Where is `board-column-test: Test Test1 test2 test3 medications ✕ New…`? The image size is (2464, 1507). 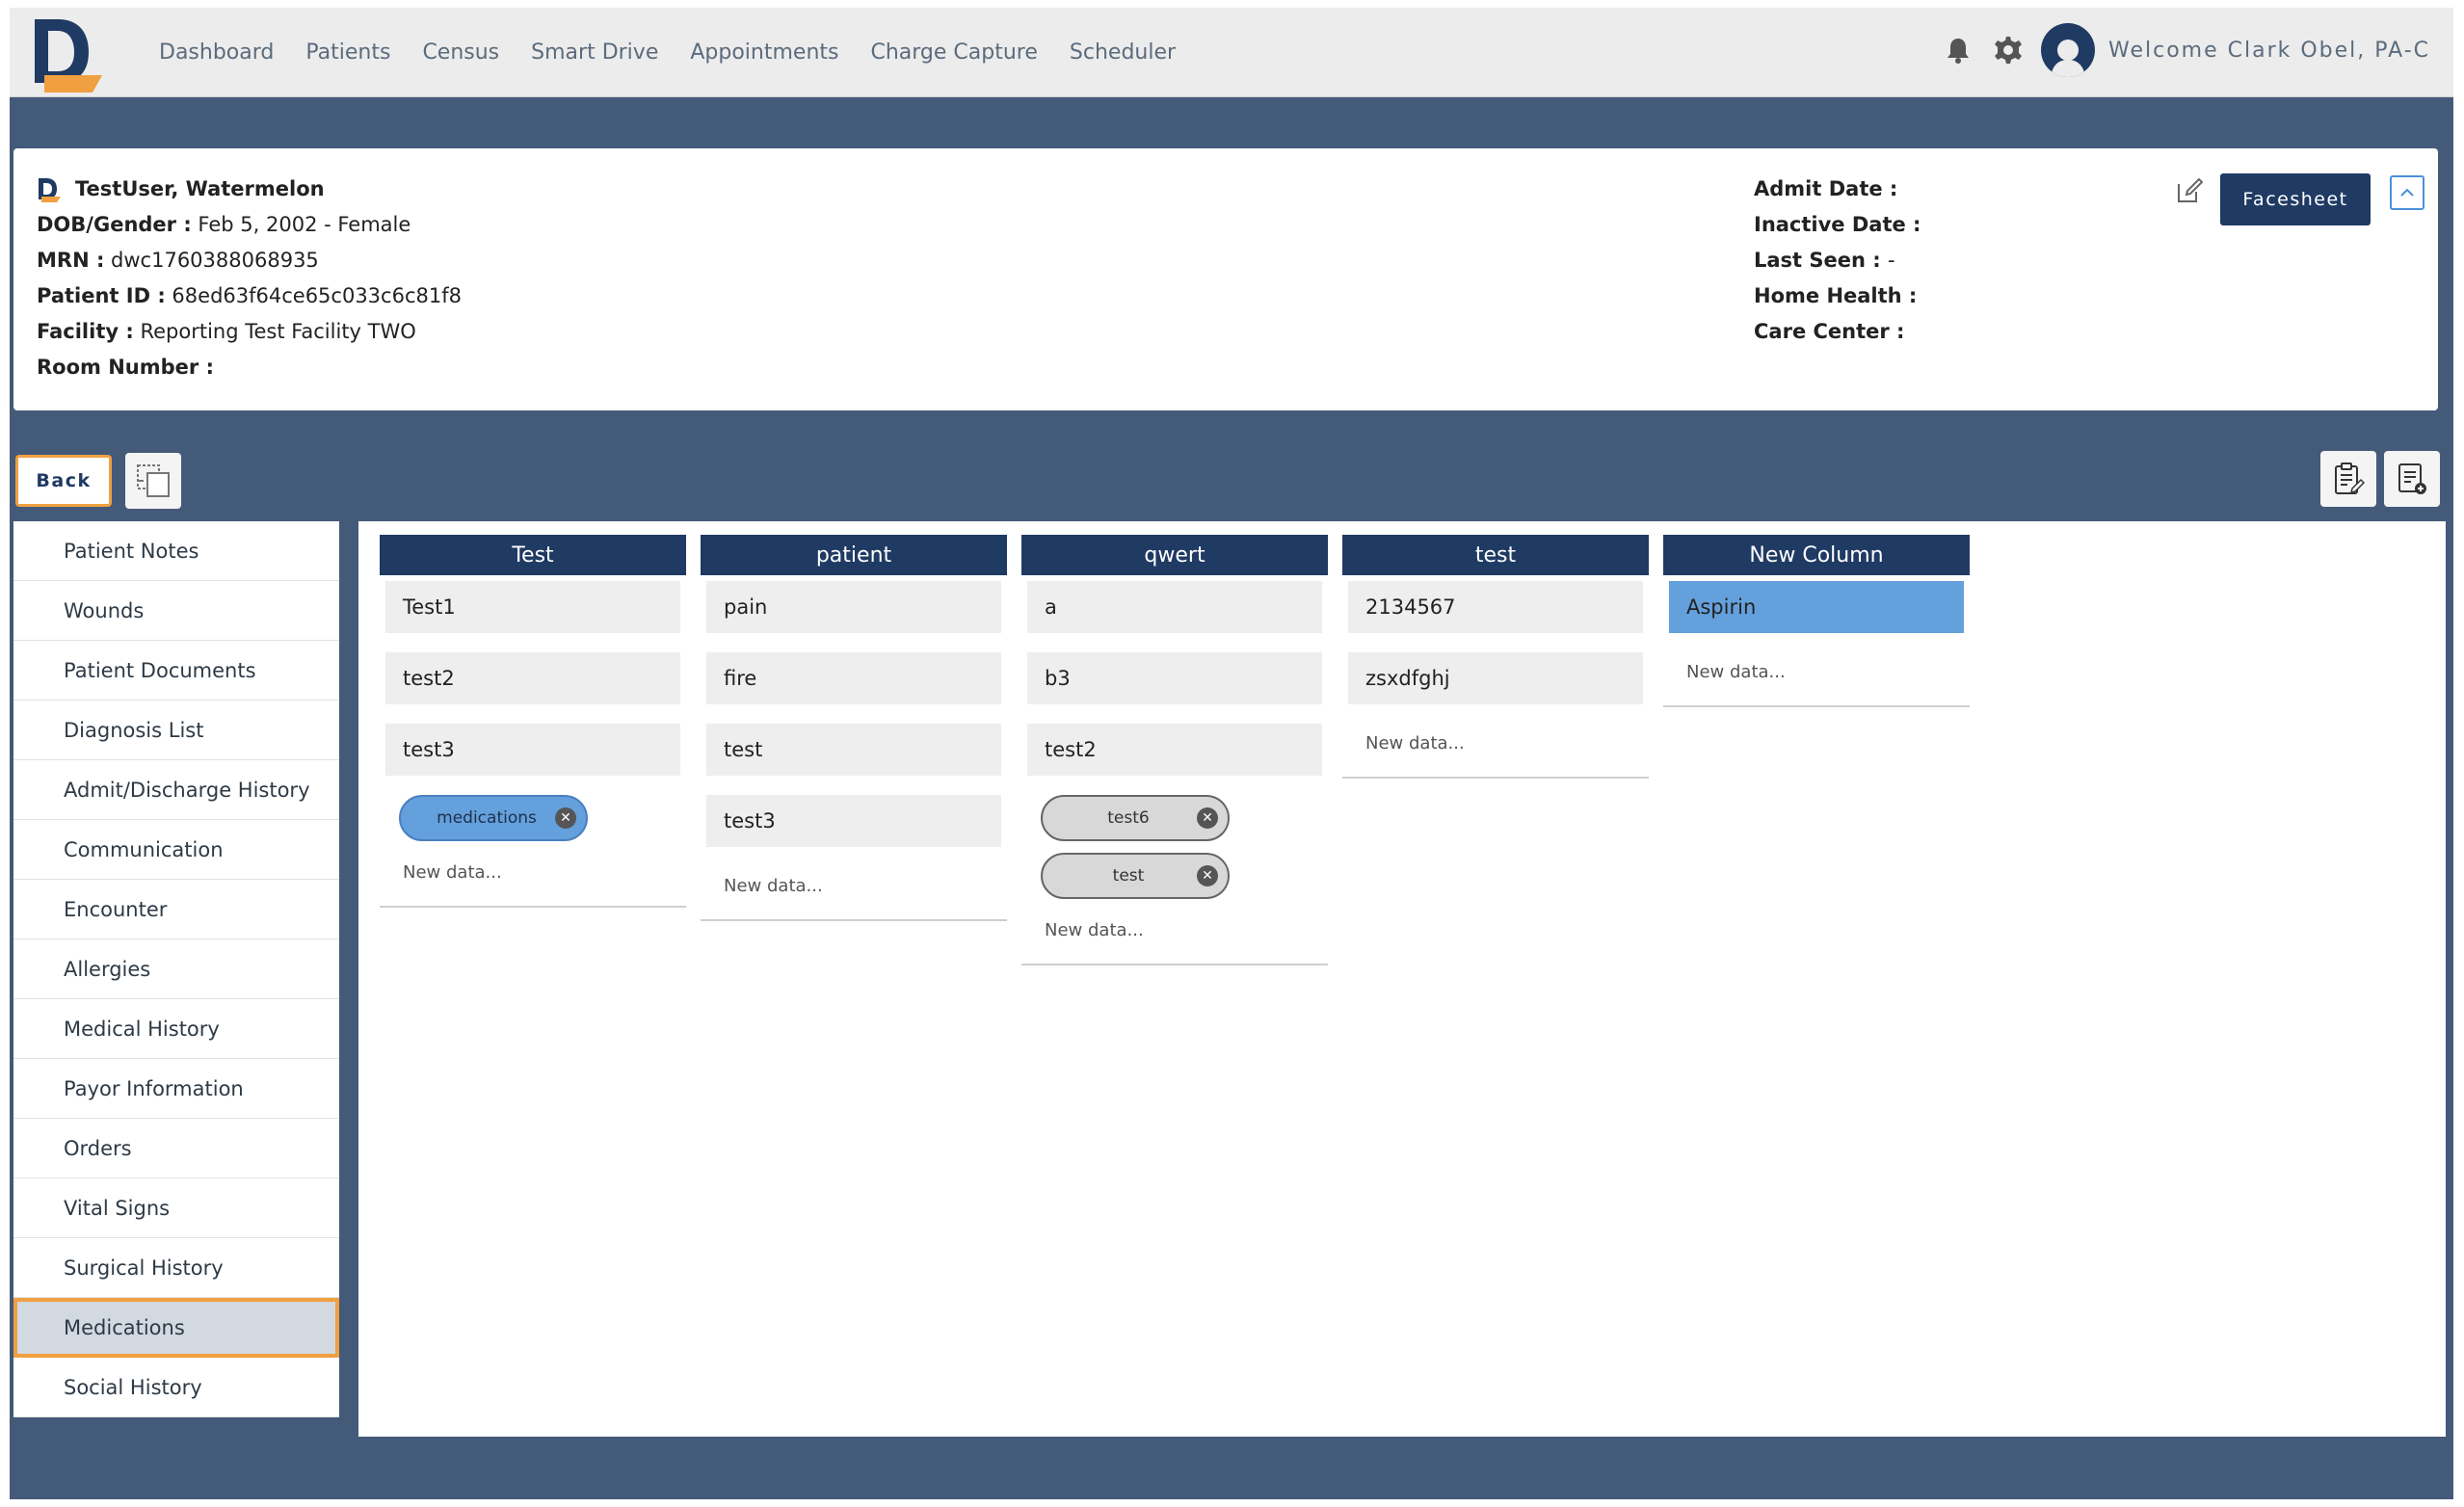
board-column-test: Test Test1 test2 test3 medications ✕ New… is located at coordinates (533, 721).